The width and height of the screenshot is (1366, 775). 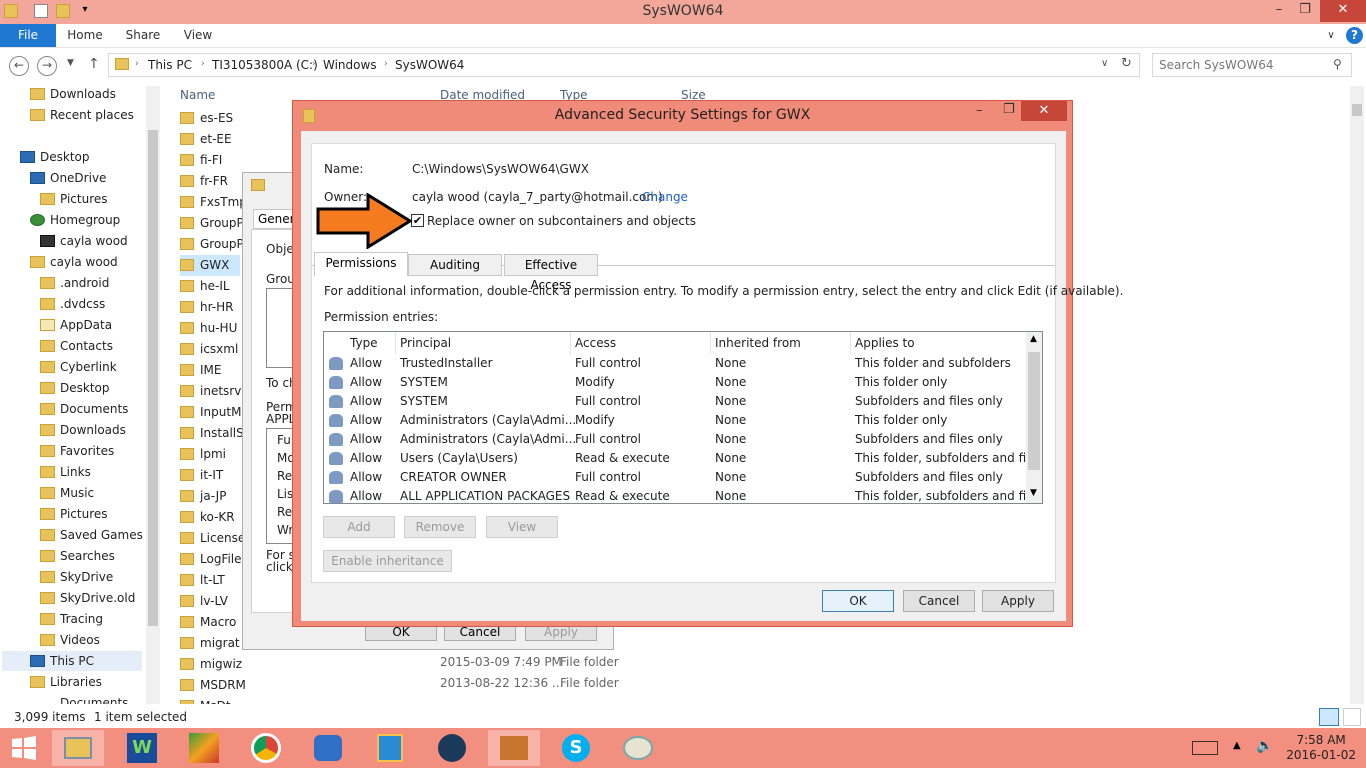 I want to click on taskbar-video-editor, so click(x=452, y=748).